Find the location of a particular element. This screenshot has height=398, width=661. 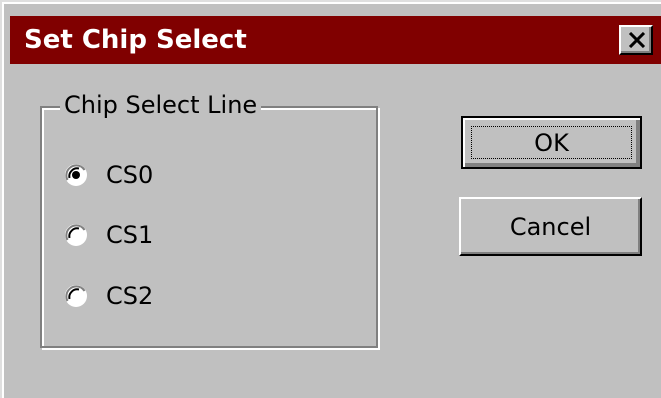

close-button is located at coordinates (636, 40).